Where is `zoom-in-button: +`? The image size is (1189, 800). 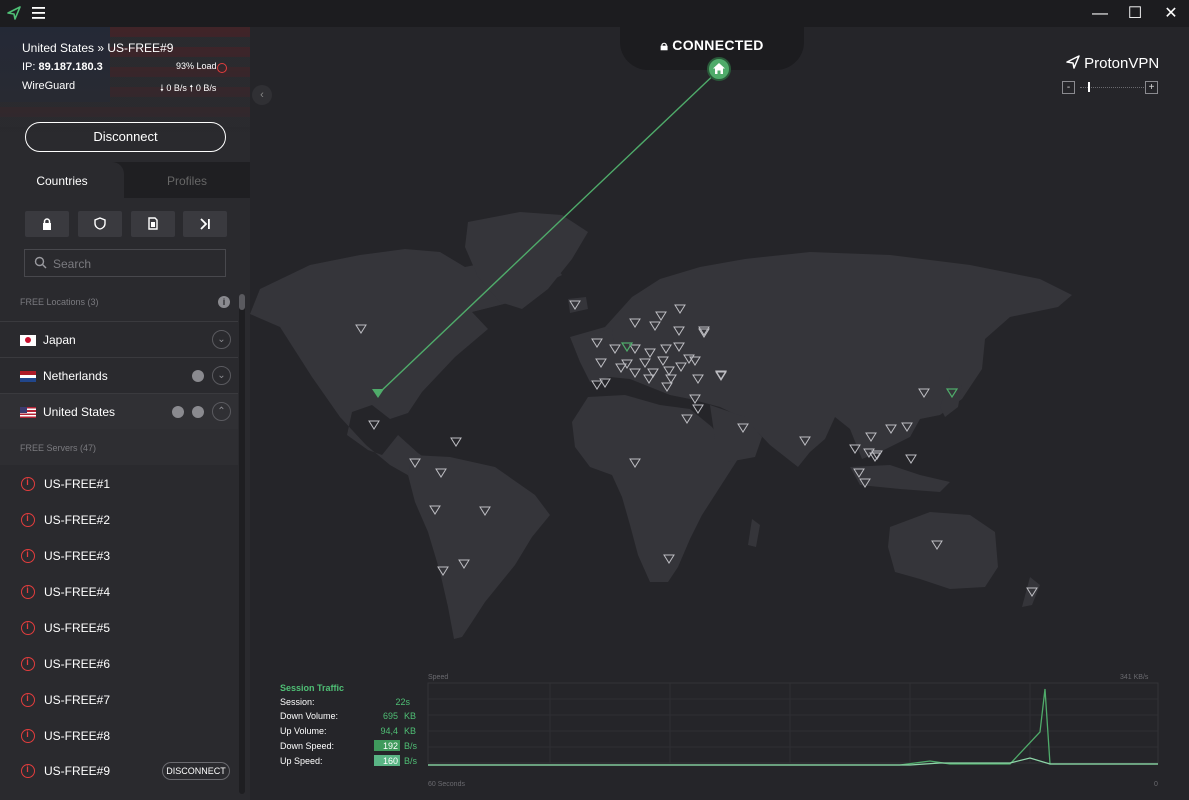 zoom-in-button: + is located at coordinates (1151, 87).